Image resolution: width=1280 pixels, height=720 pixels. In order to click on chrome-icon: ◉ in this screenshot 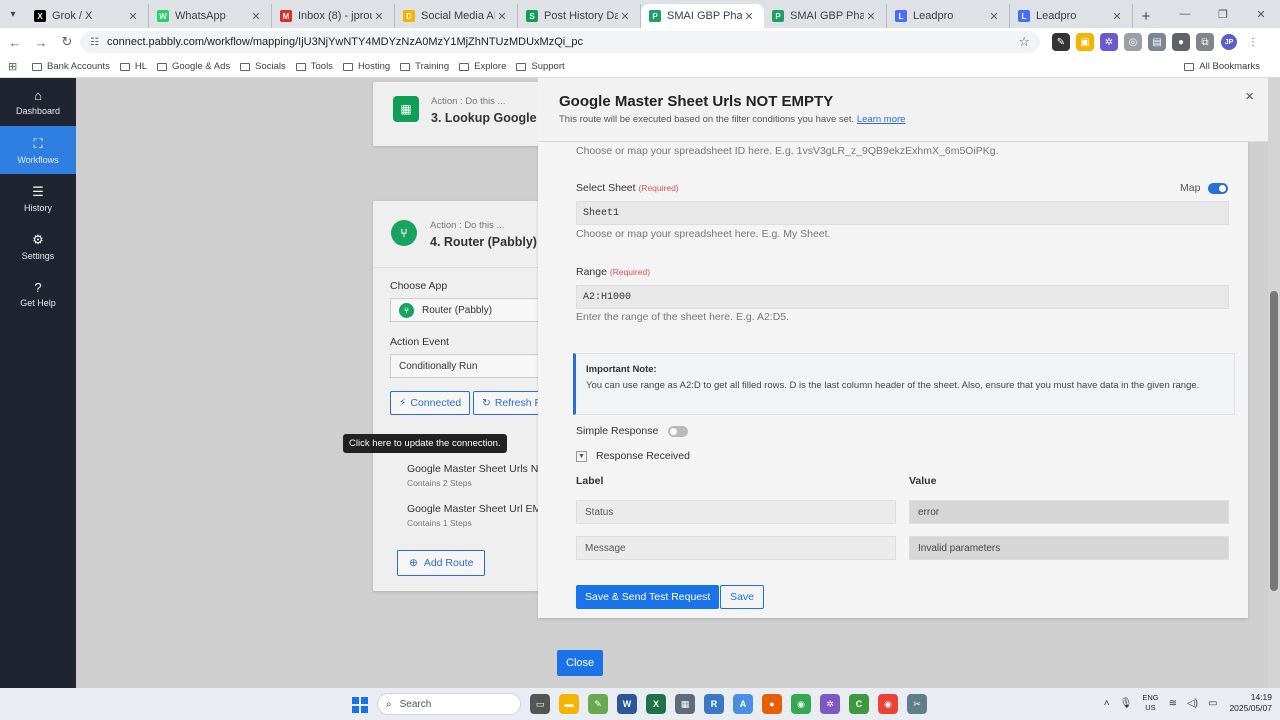, I will do `click(801, 704)`.